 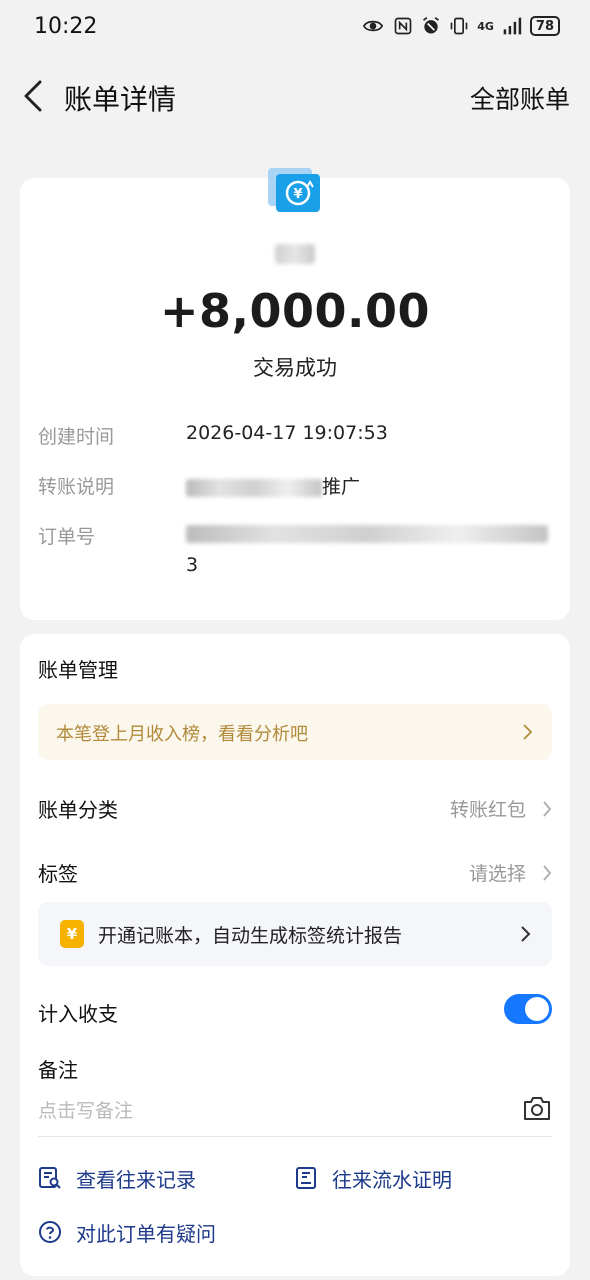 I want to click on order-question-text: 对此订单有疑问, so click(x=146, y=1234).